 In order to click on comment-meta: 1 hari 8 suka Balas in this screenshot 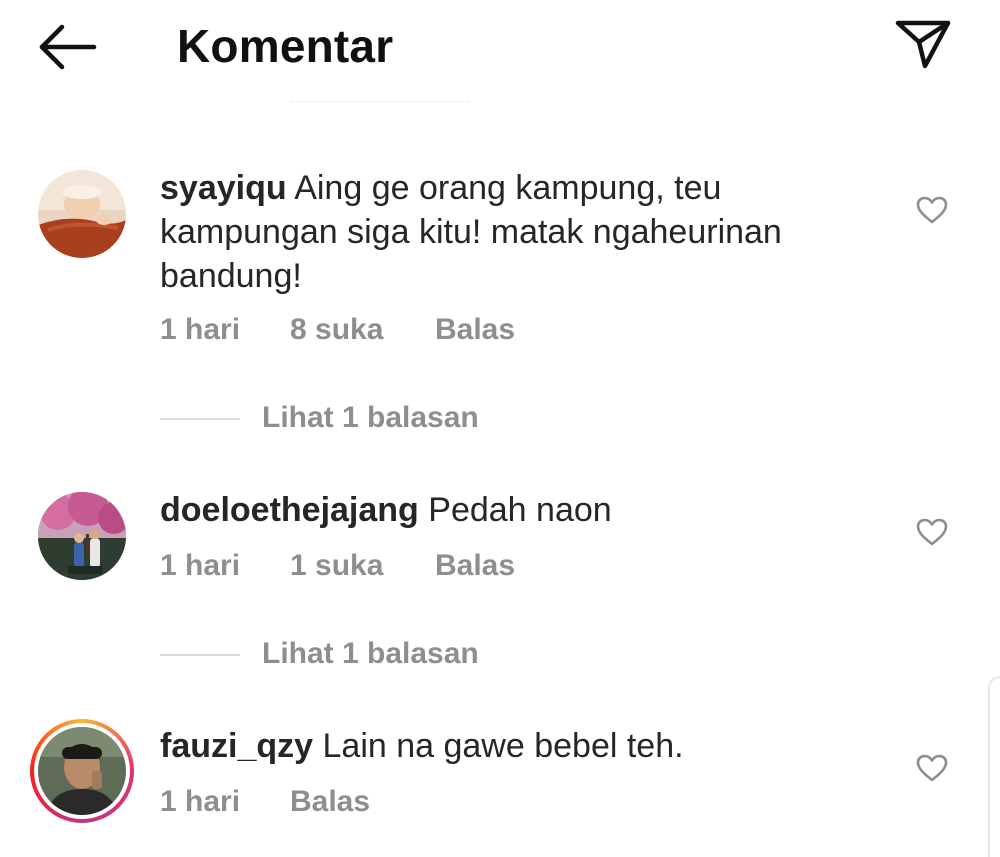, I will do `click(337, 330)`.